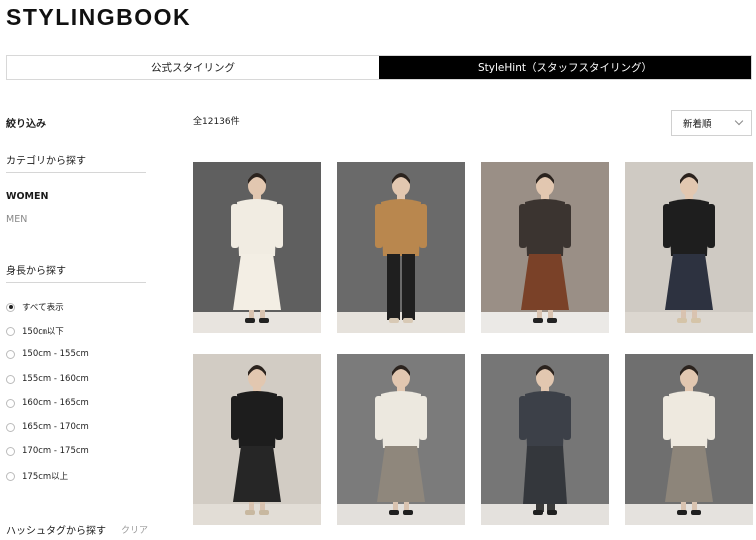  What do you see at coordinates (56, 529) in the screenshot?
I see `hashtag-heading: ハッシュタグから探す` at bounding box center [56, 529].